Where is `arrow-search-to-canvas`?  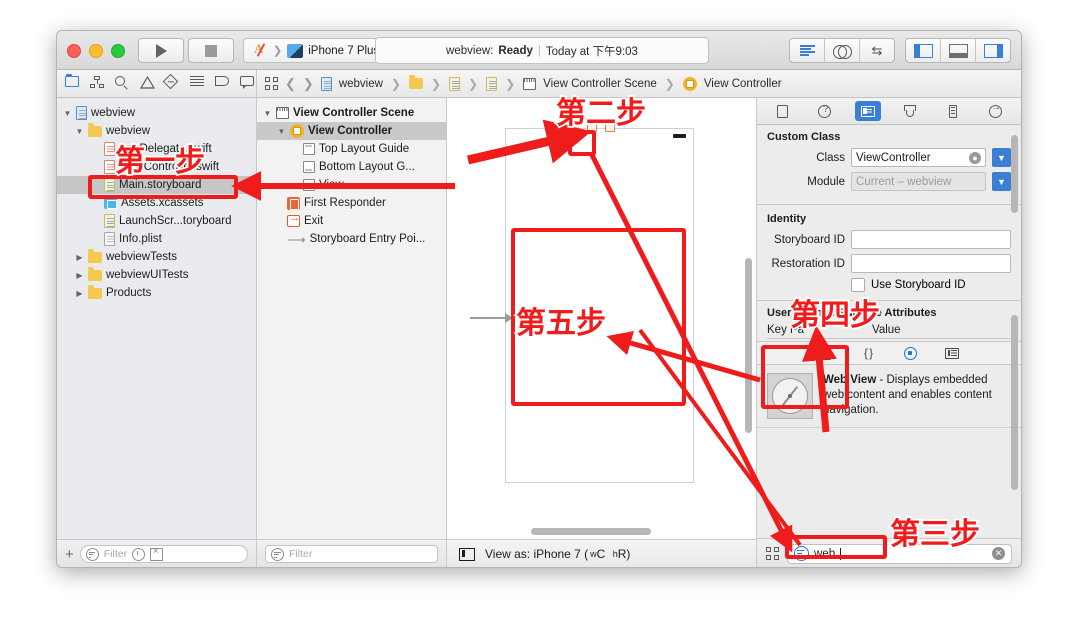 arrow-search-to-canvas is located at coordinates (720, 437).